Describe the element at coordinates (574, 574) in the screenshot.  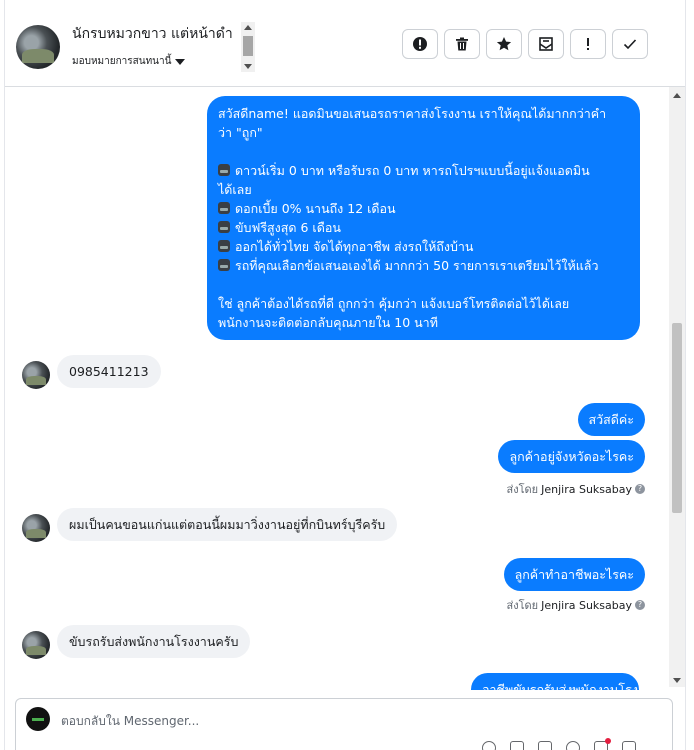
I see `outgoing-message-ask-job: ลูกค้าทำอาชีพอะไรคะ` at that location.